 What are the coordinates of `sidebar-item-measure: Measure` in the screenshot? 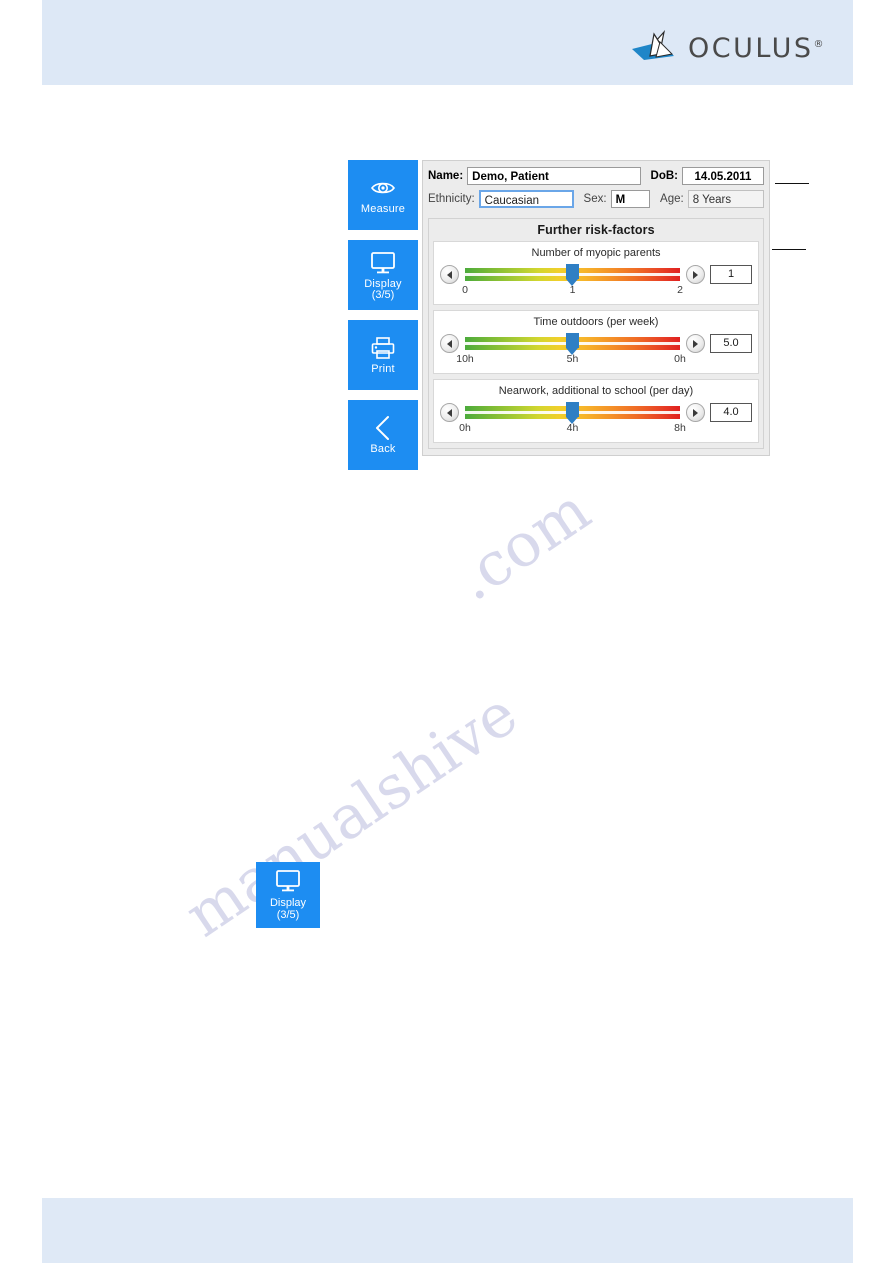 It's located at (383, 195).